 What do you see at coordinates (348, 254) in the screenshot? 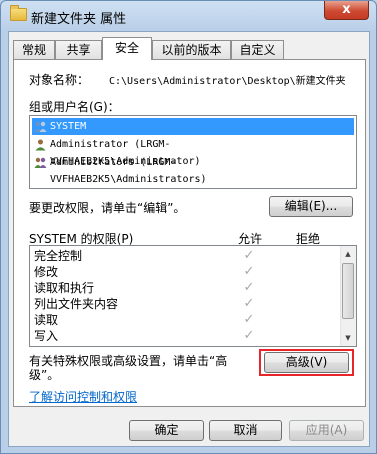
I see `scroll-up-icon: ▲` at bounding box center [348, 254].